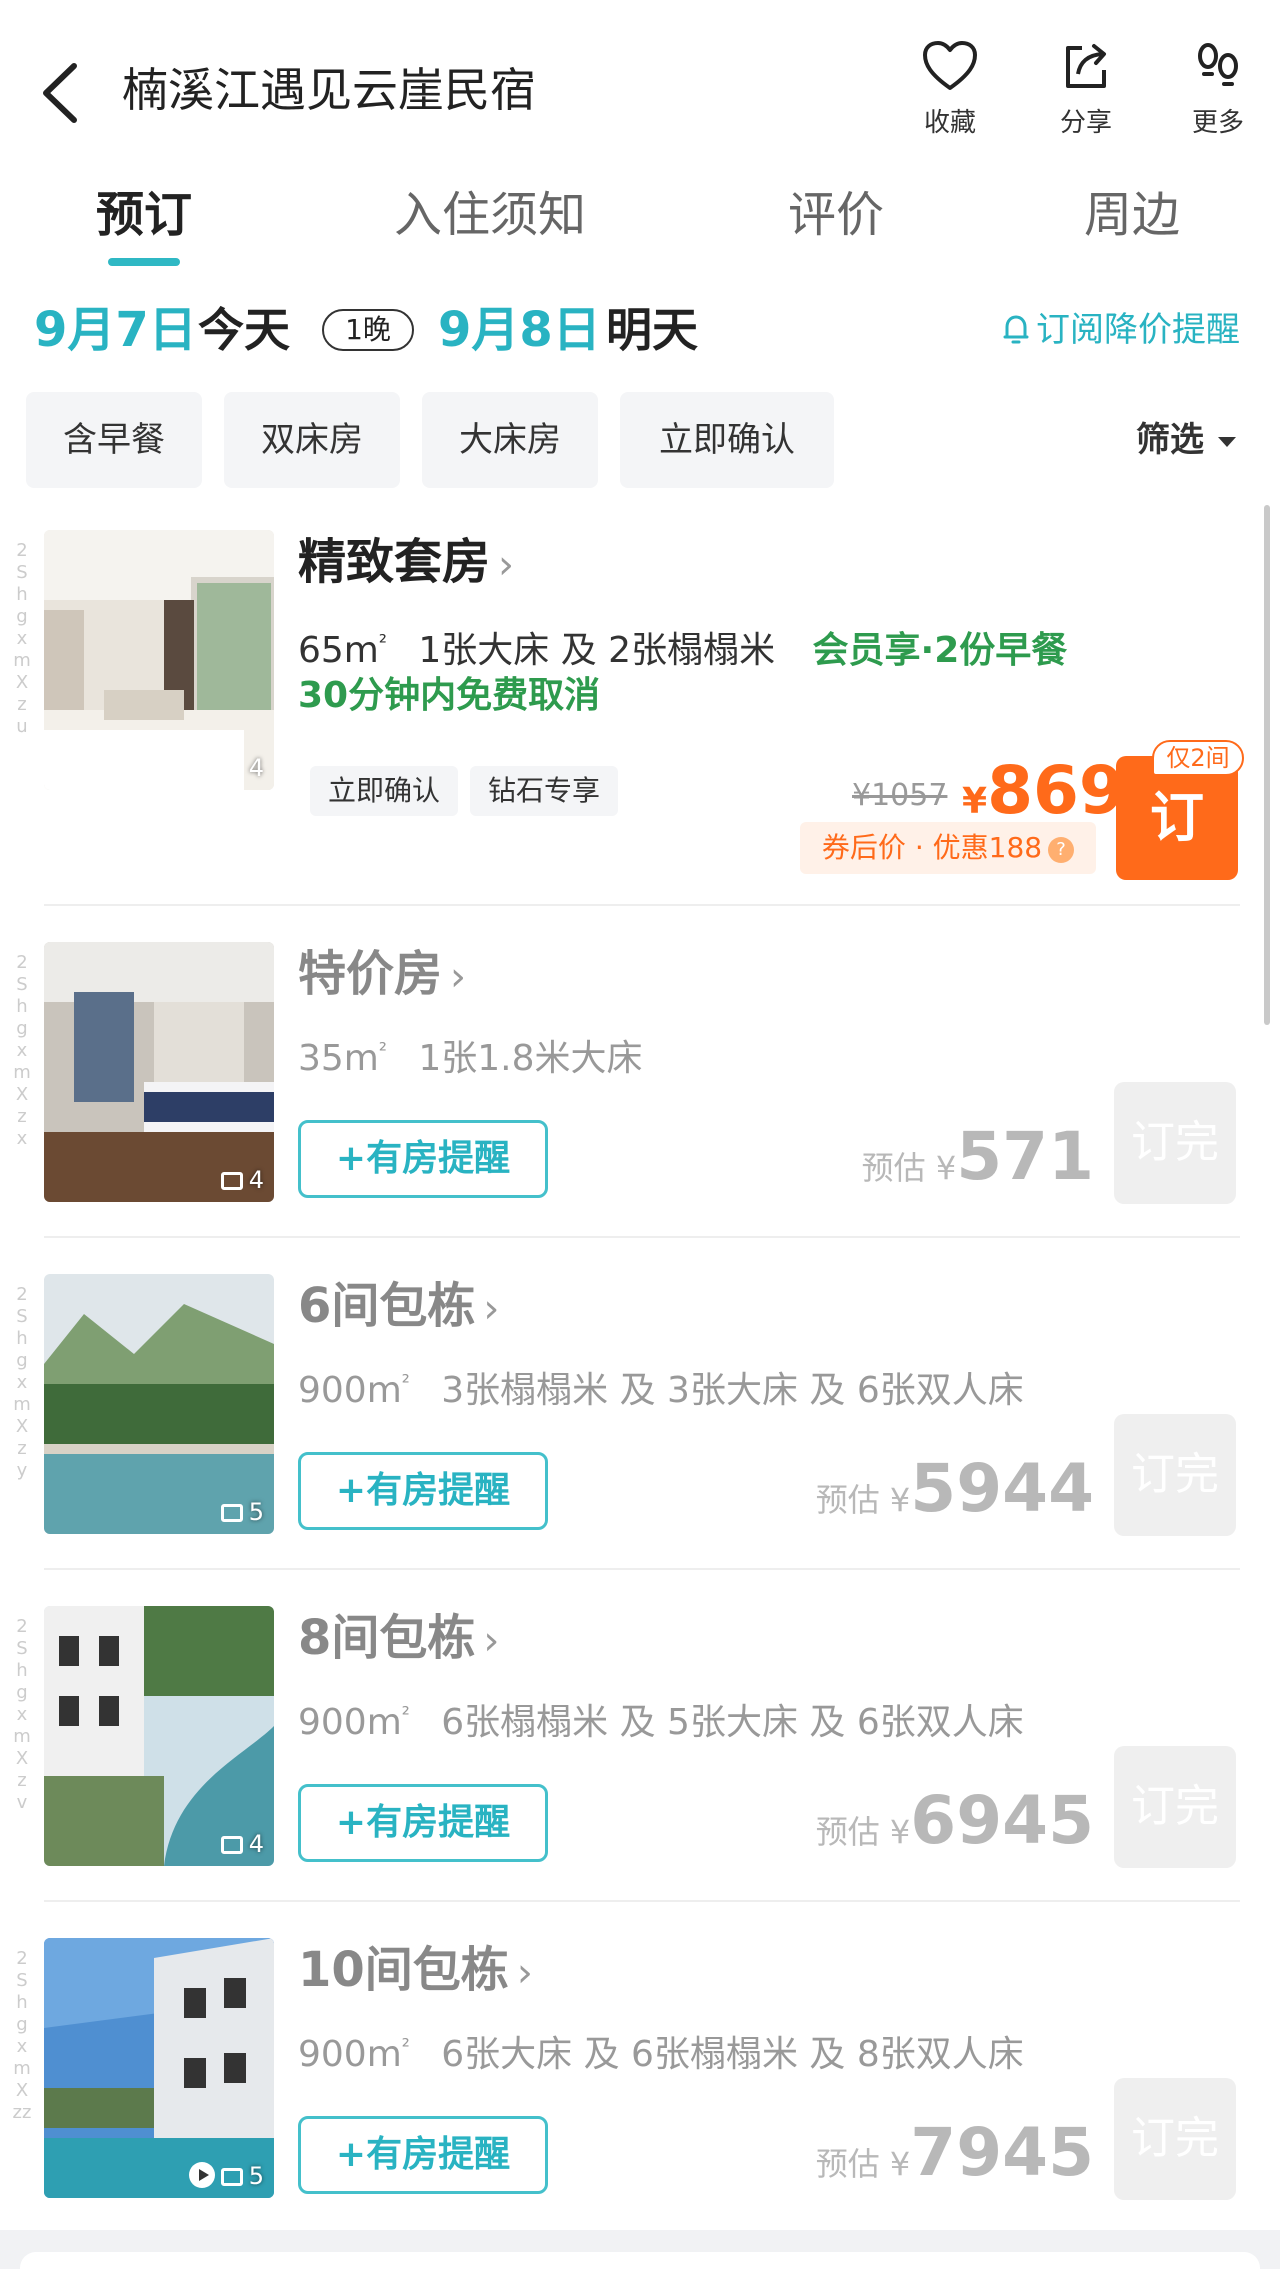  What do you see at coordinates (975, 801) in the screenshot?
I see `currency-symbol: ¥` at bounding box center [975, 801].